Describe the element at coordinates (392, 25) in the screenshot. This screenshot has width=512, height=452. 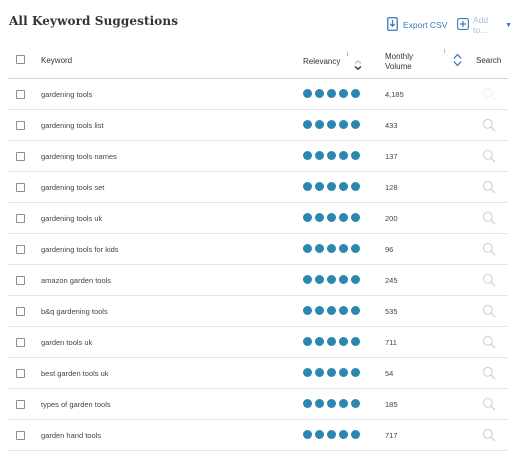
I see `export-file-icon` at that location.